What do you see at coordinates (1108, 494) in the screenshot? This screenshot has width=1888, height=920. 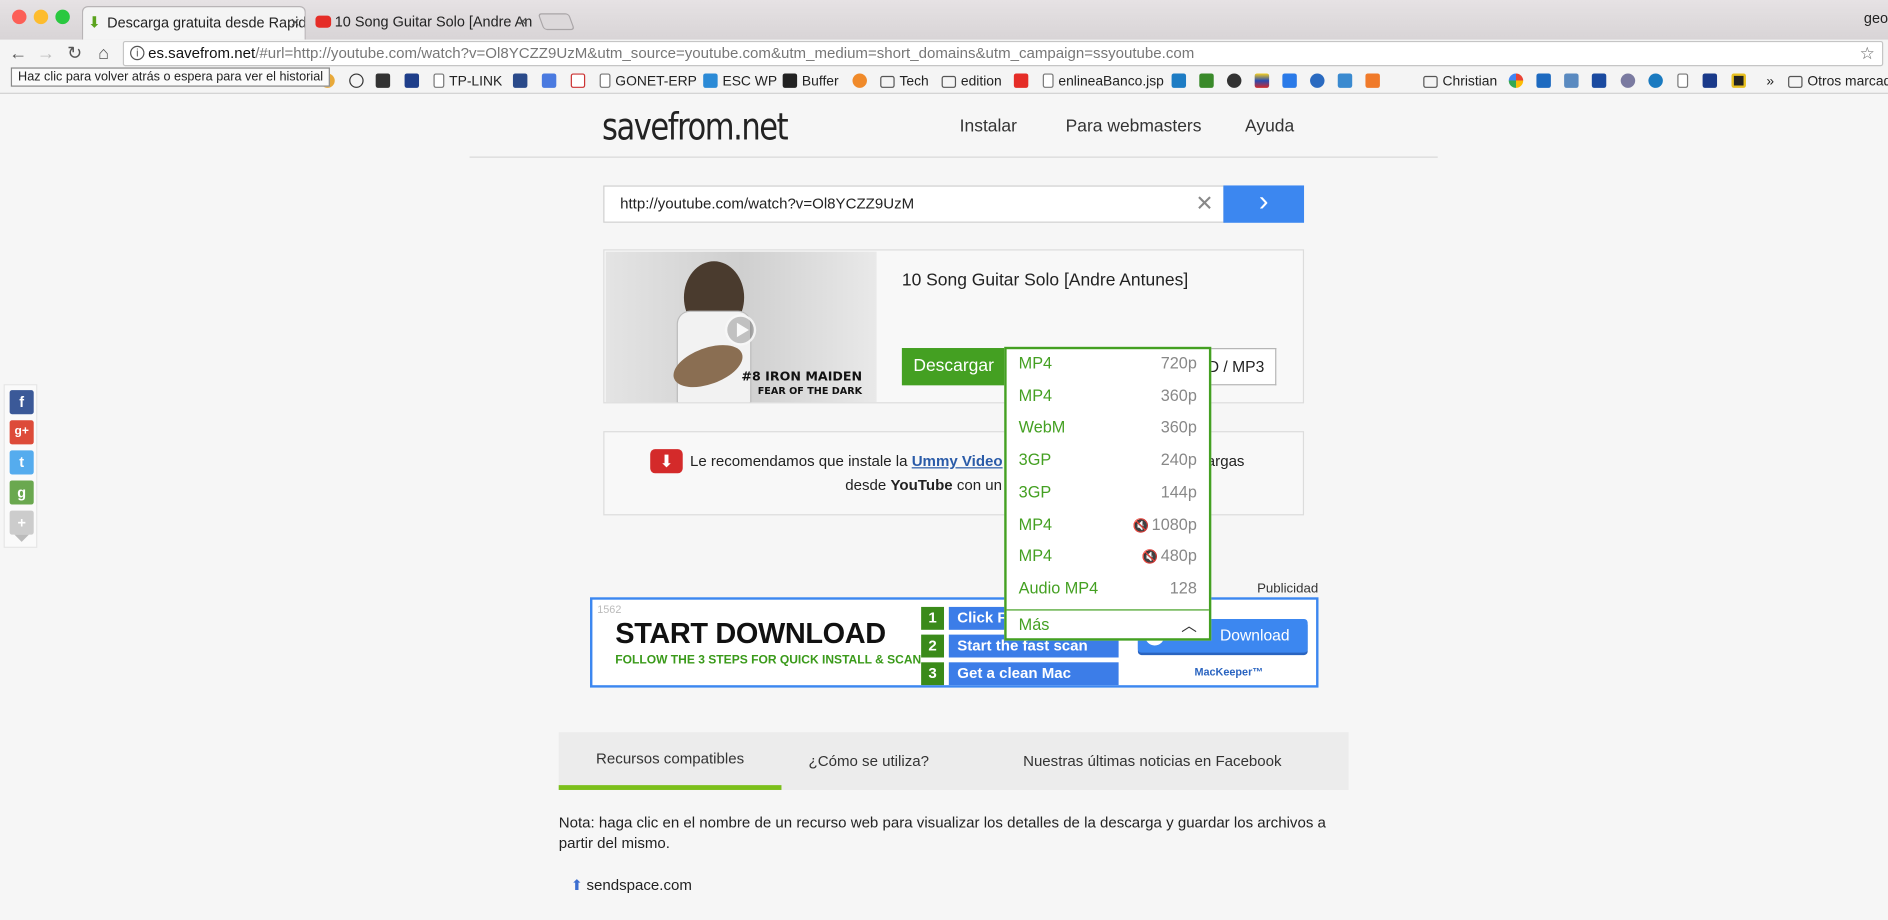 I see `format-option: 3GP 144p` at bounding box center [1108, 494].